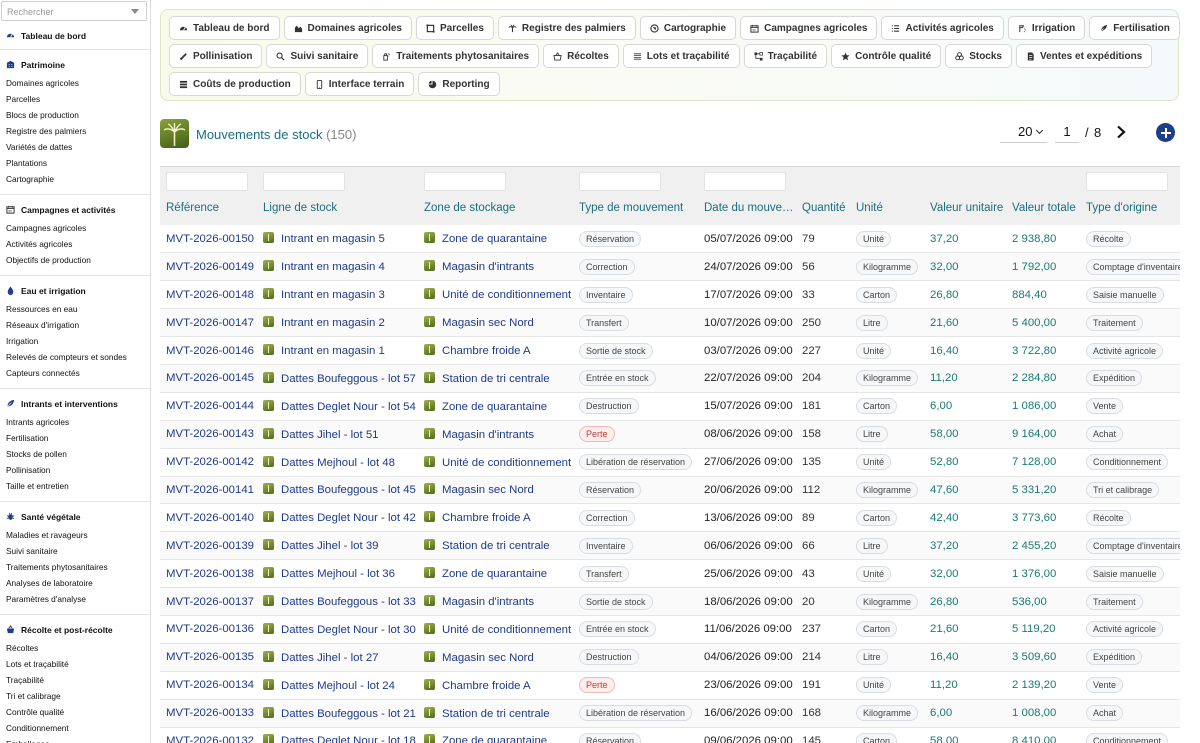  I want to click on filter-input-type, so click(620, 181).